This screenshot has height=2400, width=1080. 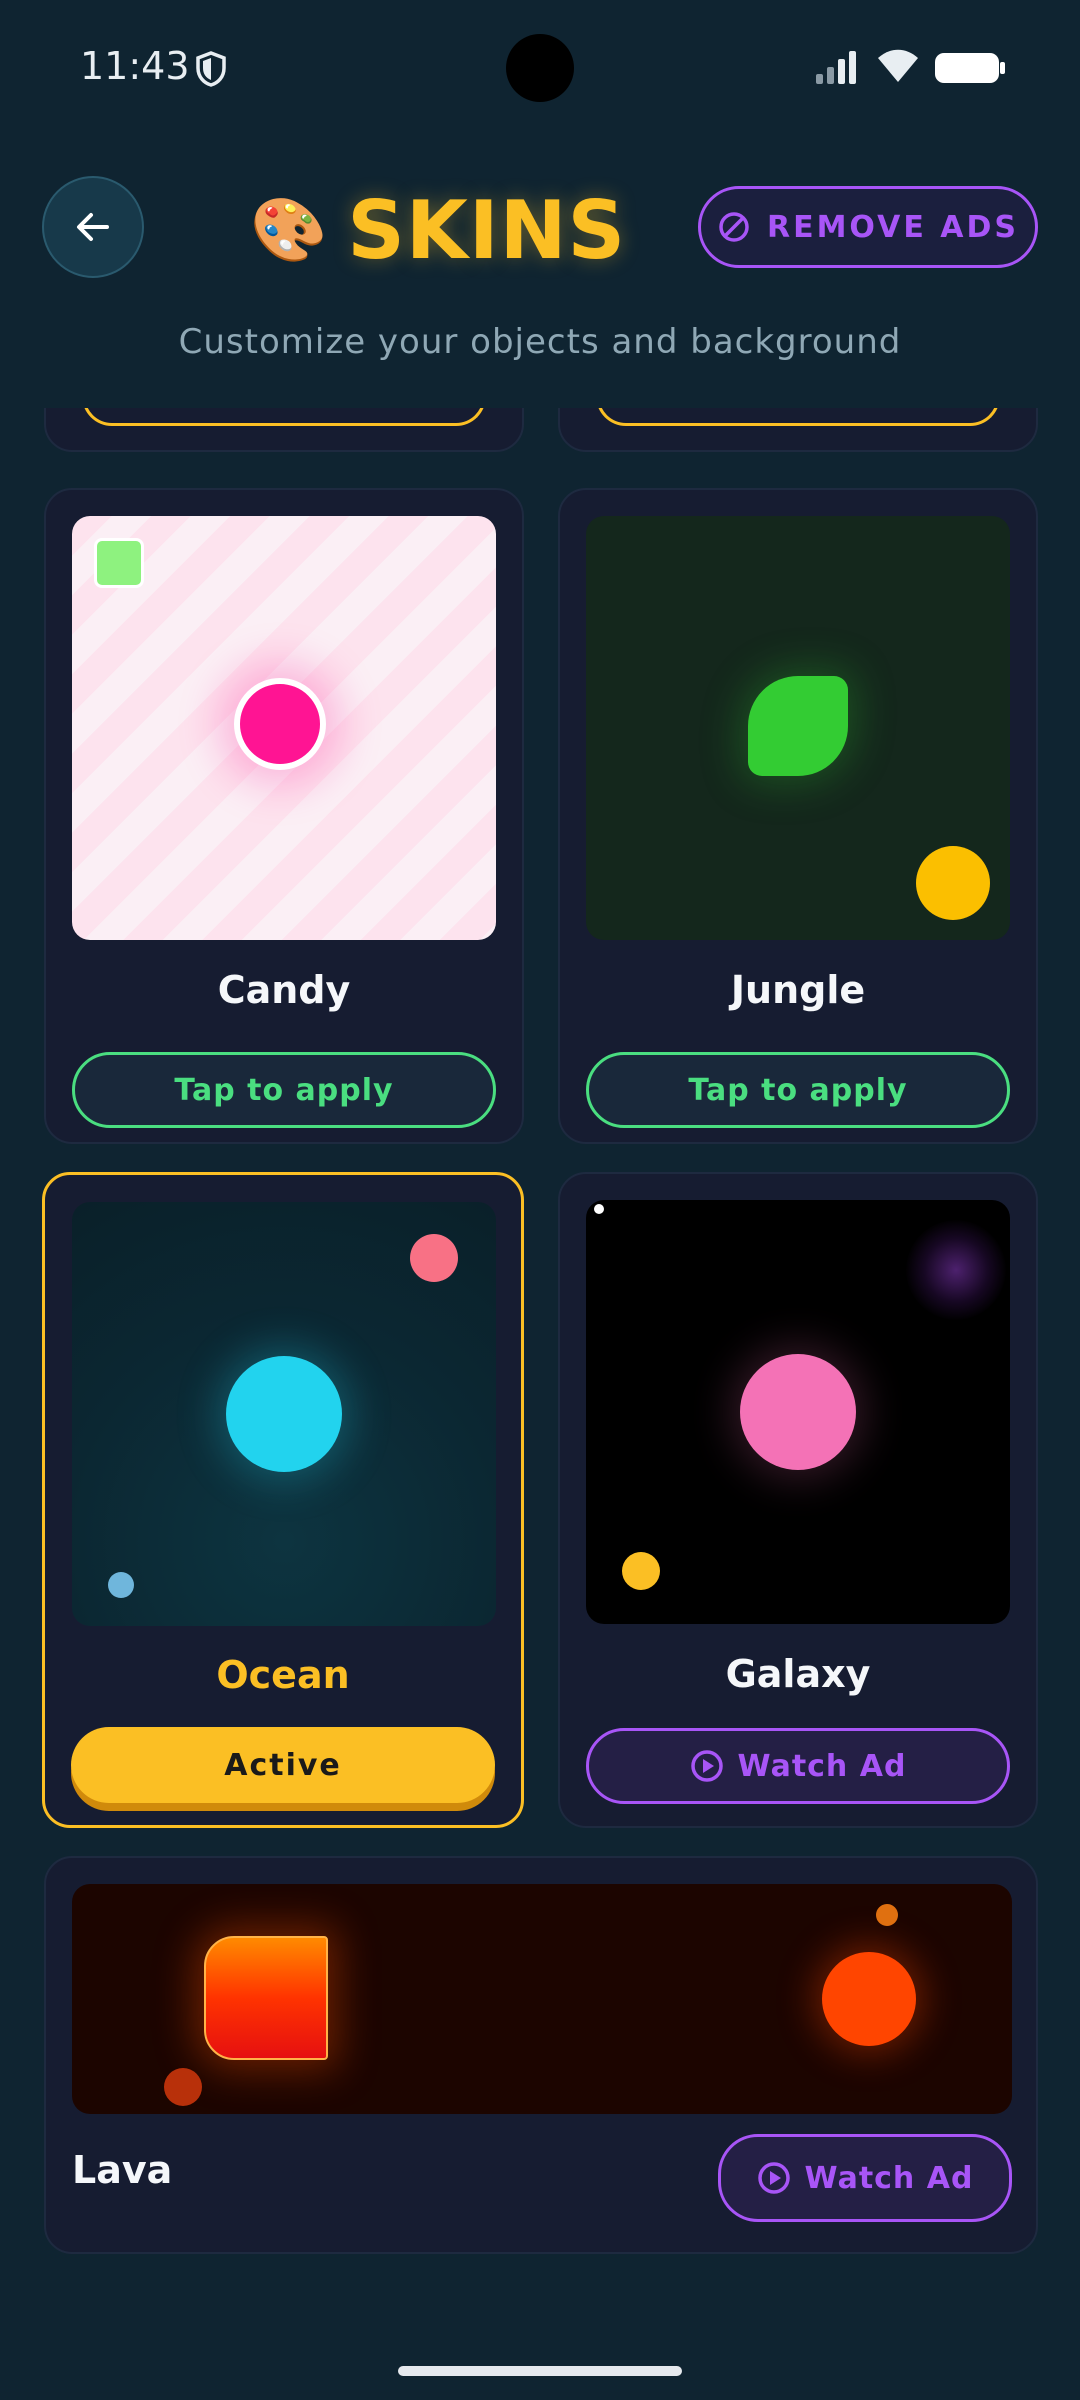 I want to click on jungle-preview, so click(x=798, y=728).